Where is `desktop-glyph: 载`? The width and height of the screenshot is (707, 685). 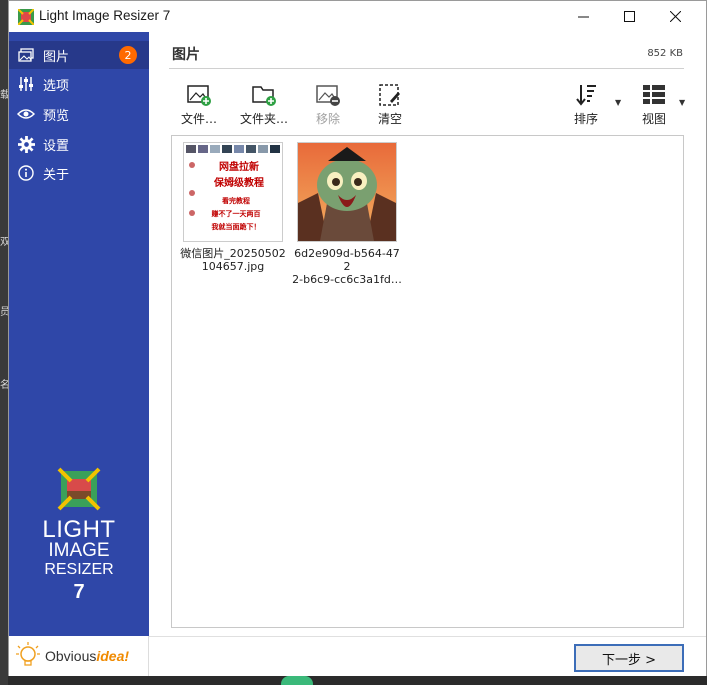
desktop-glyph: 载 is located at coordinates (5, 95).